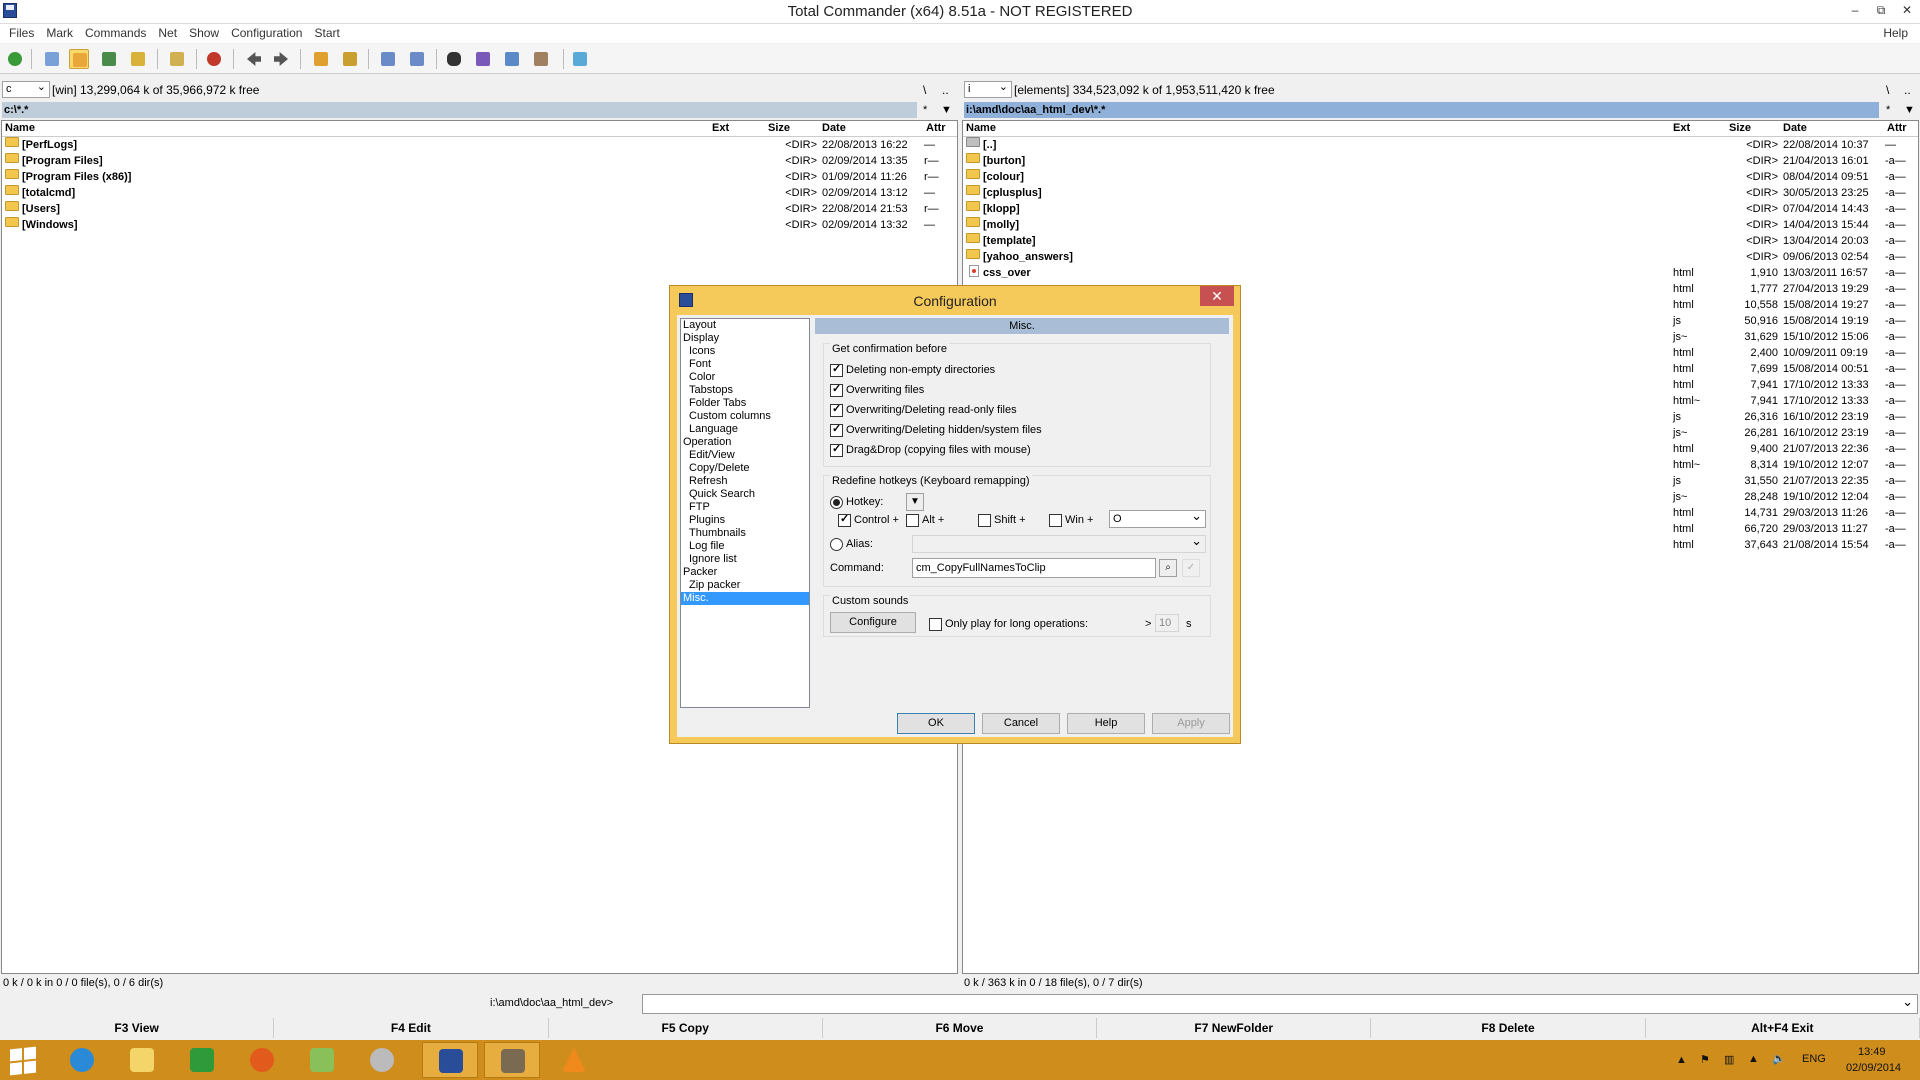 Image resolution: width=1920 pixels, height=1080 pixels. What do you see at coordinates (1873, 1071) in the screenshot?
I see `clock-date: 02/09/2014` at bounding box center [1873, 1071].